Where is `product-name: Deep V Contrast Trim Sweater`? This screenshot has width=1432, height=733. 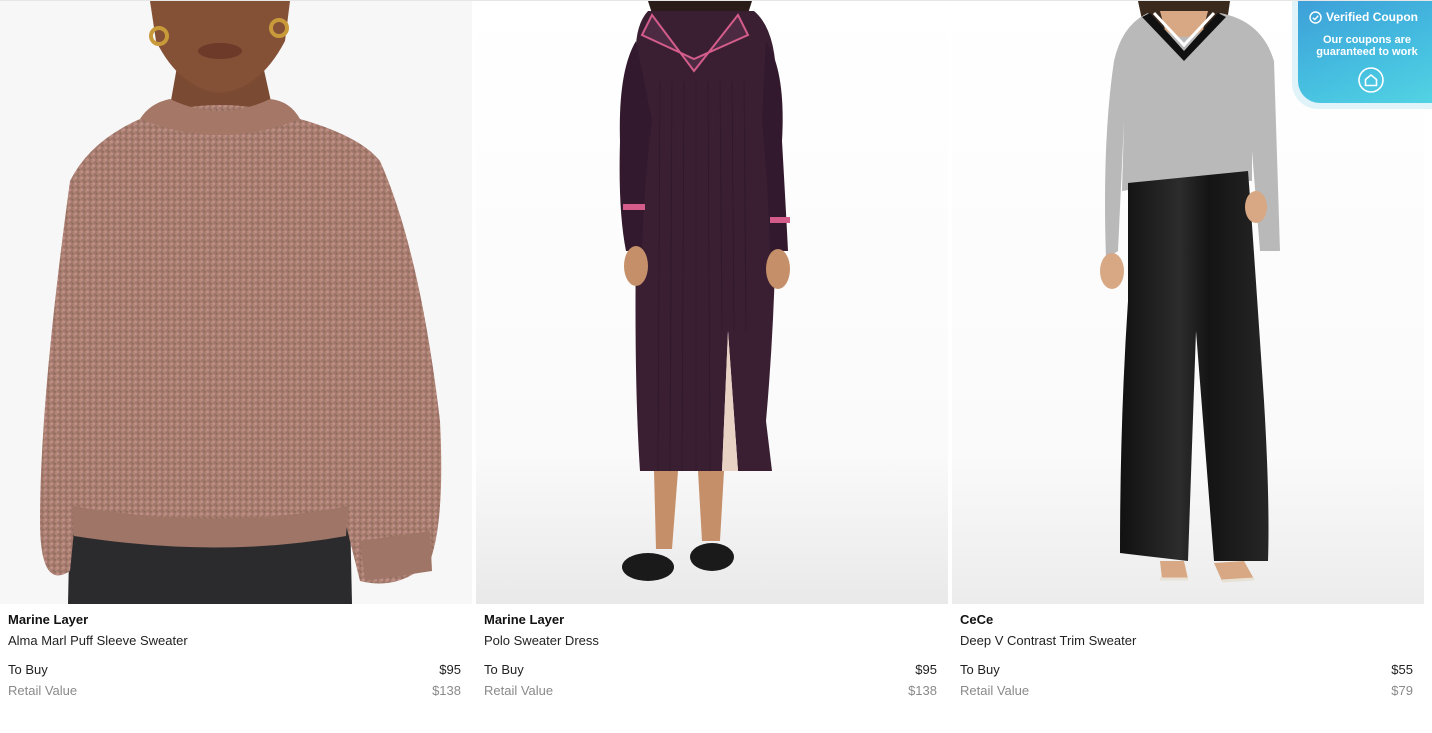 product-name: Deep V Contrast Trim Sweater is located at coordinates (1048, 640).